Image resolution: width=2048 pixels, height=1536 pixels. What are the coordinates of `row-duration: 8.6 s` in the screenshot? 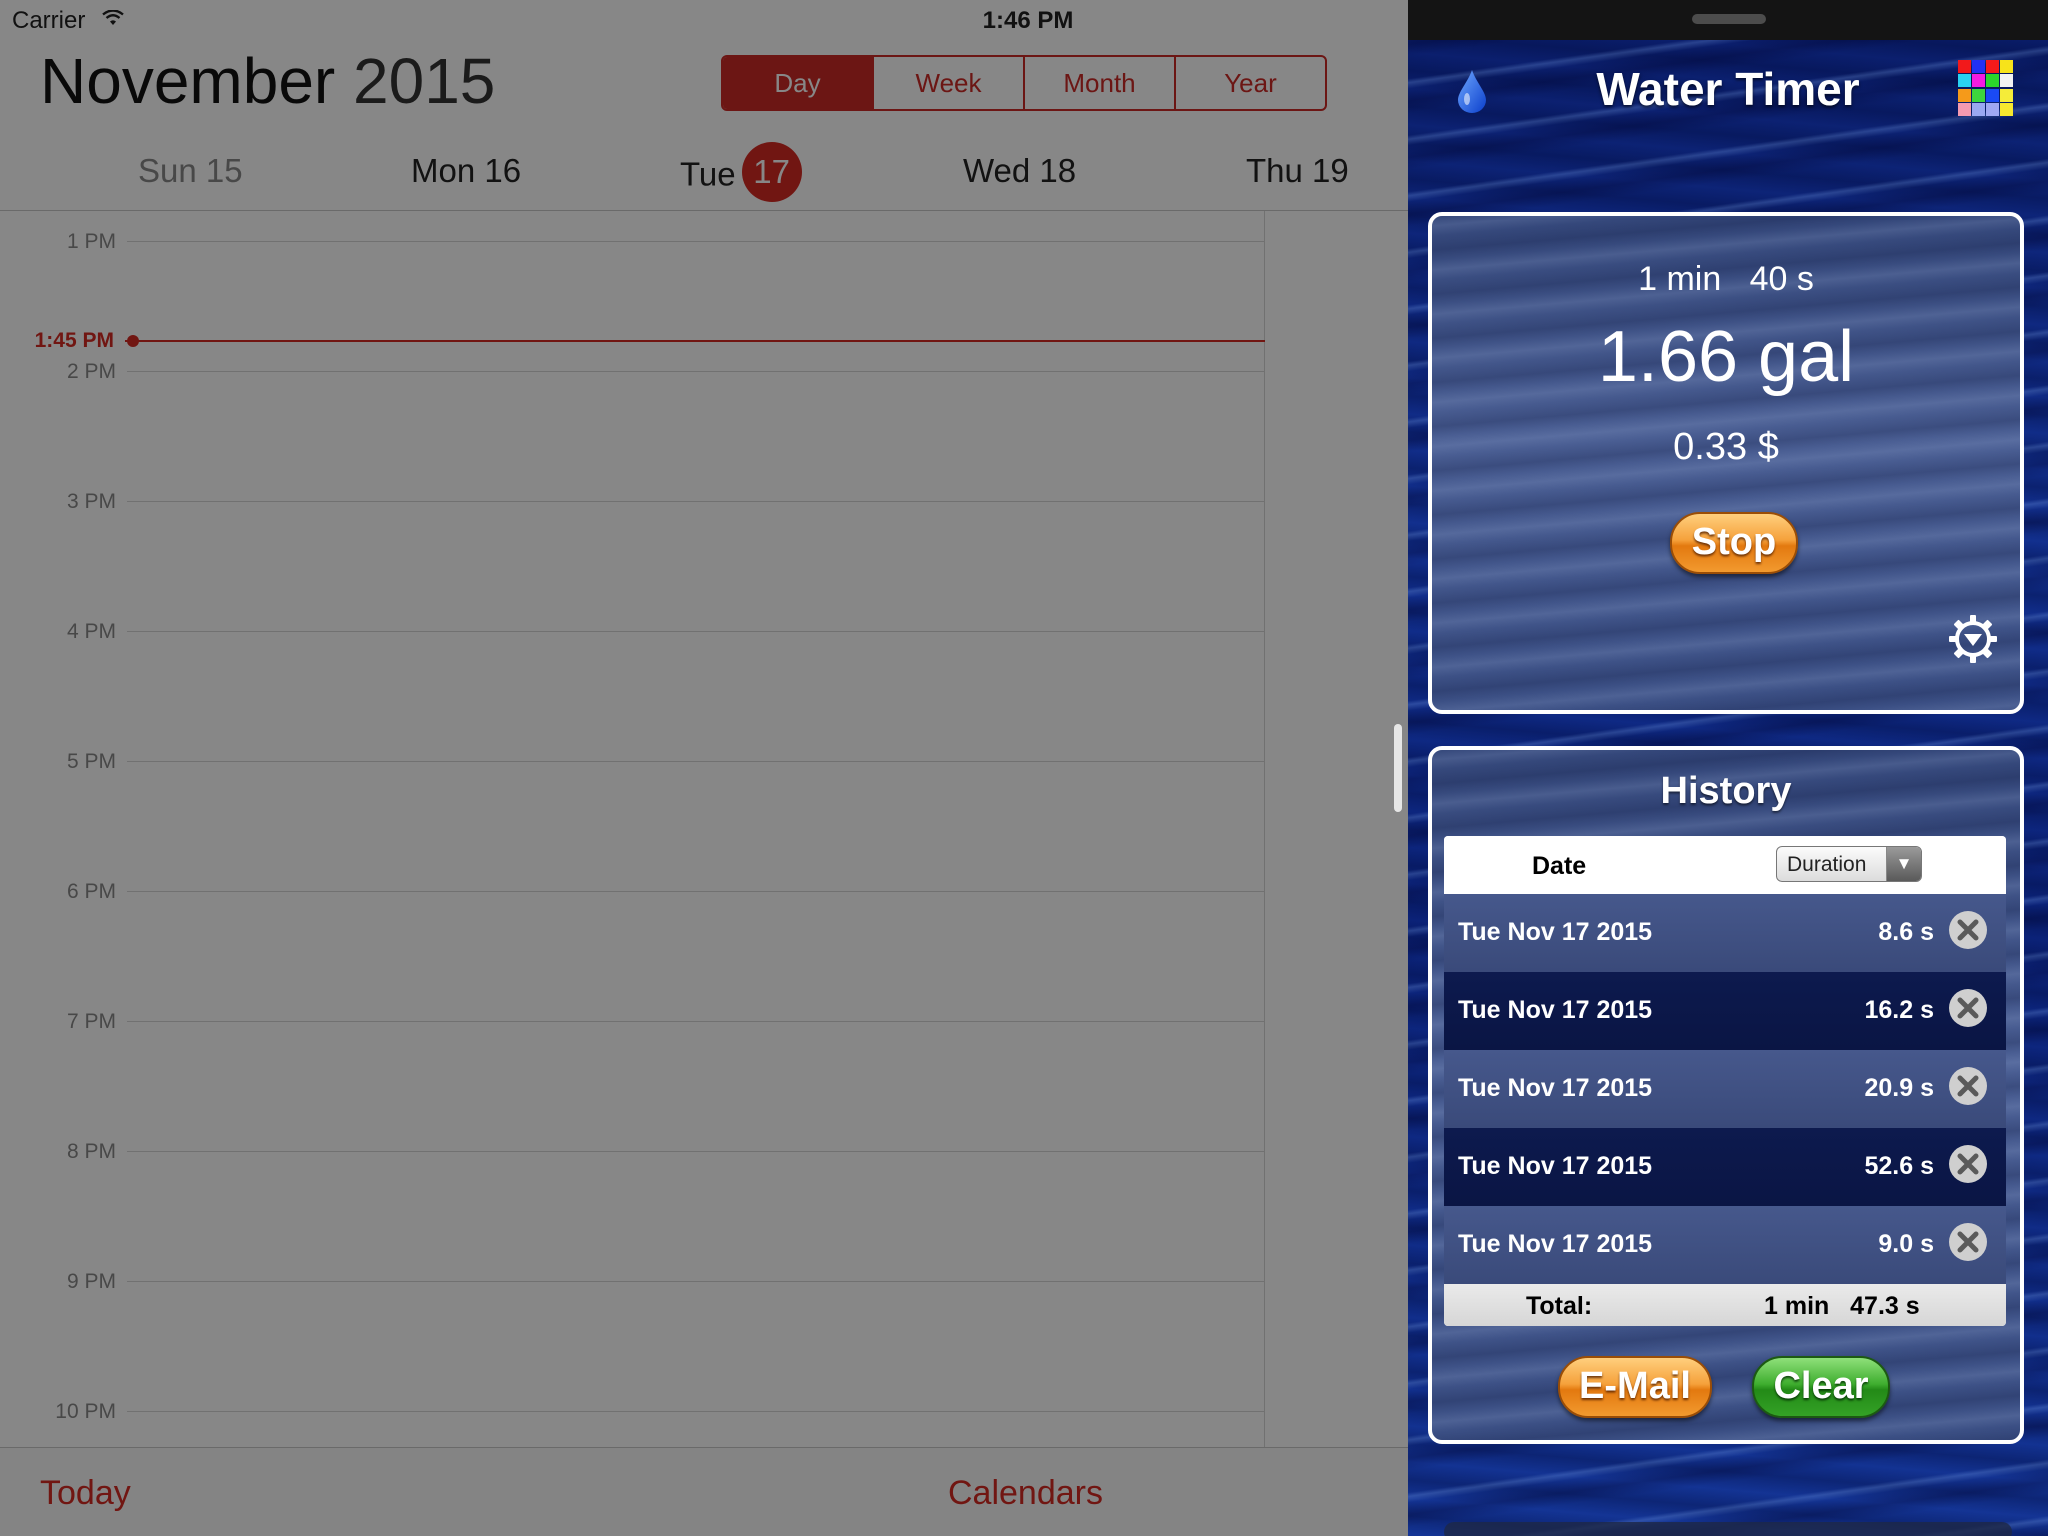 It's located at (1906, 932).